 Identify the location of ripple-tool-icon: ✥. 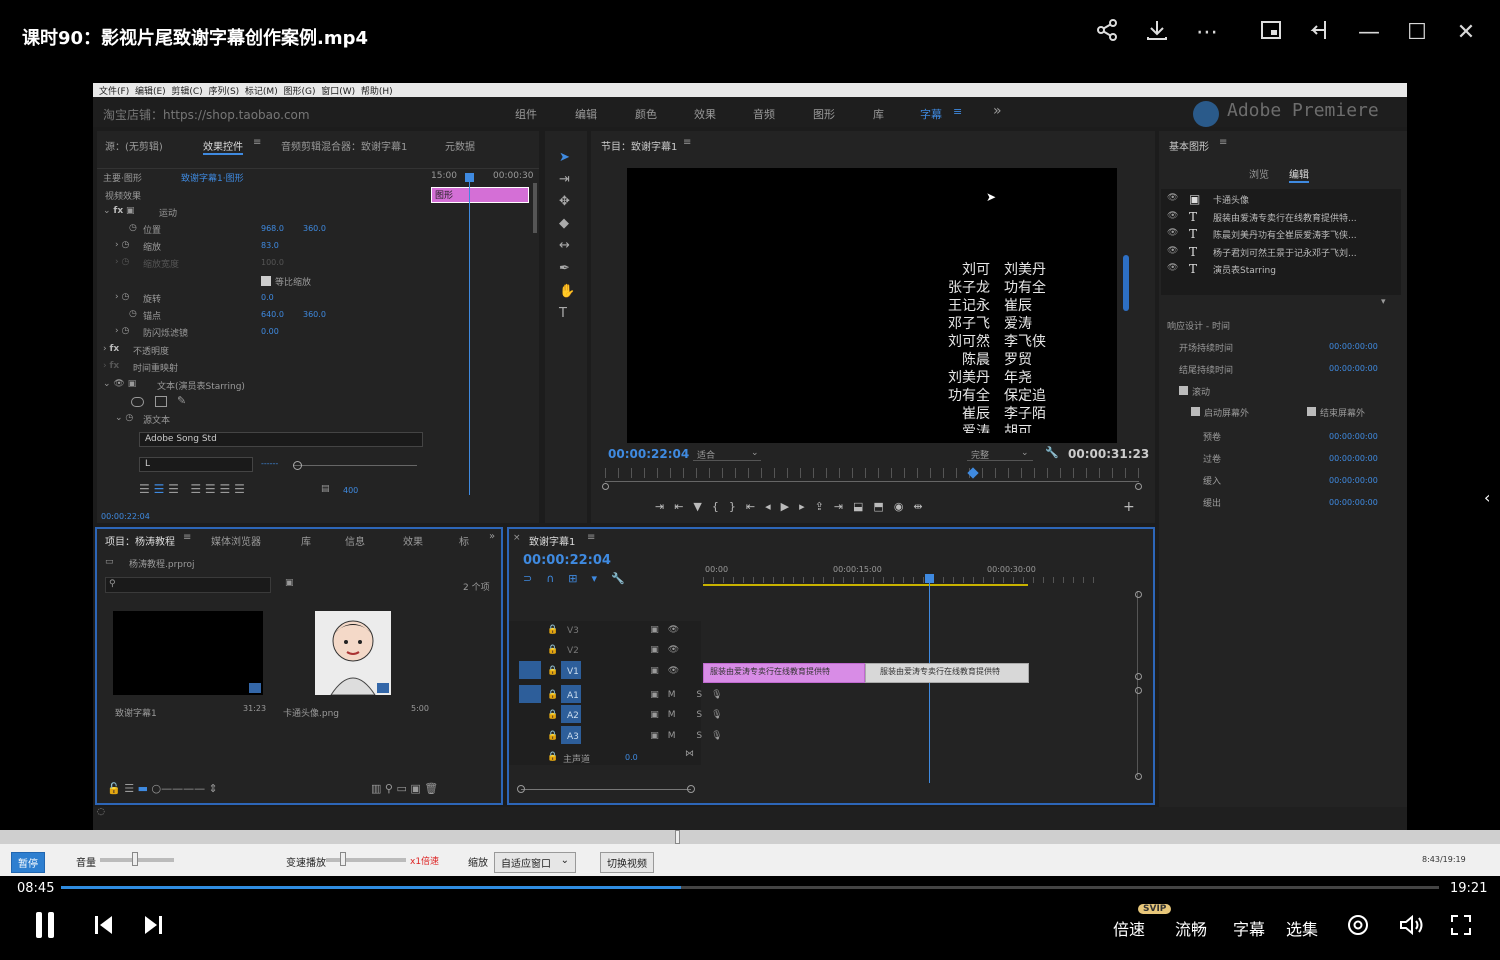
(564, 202).